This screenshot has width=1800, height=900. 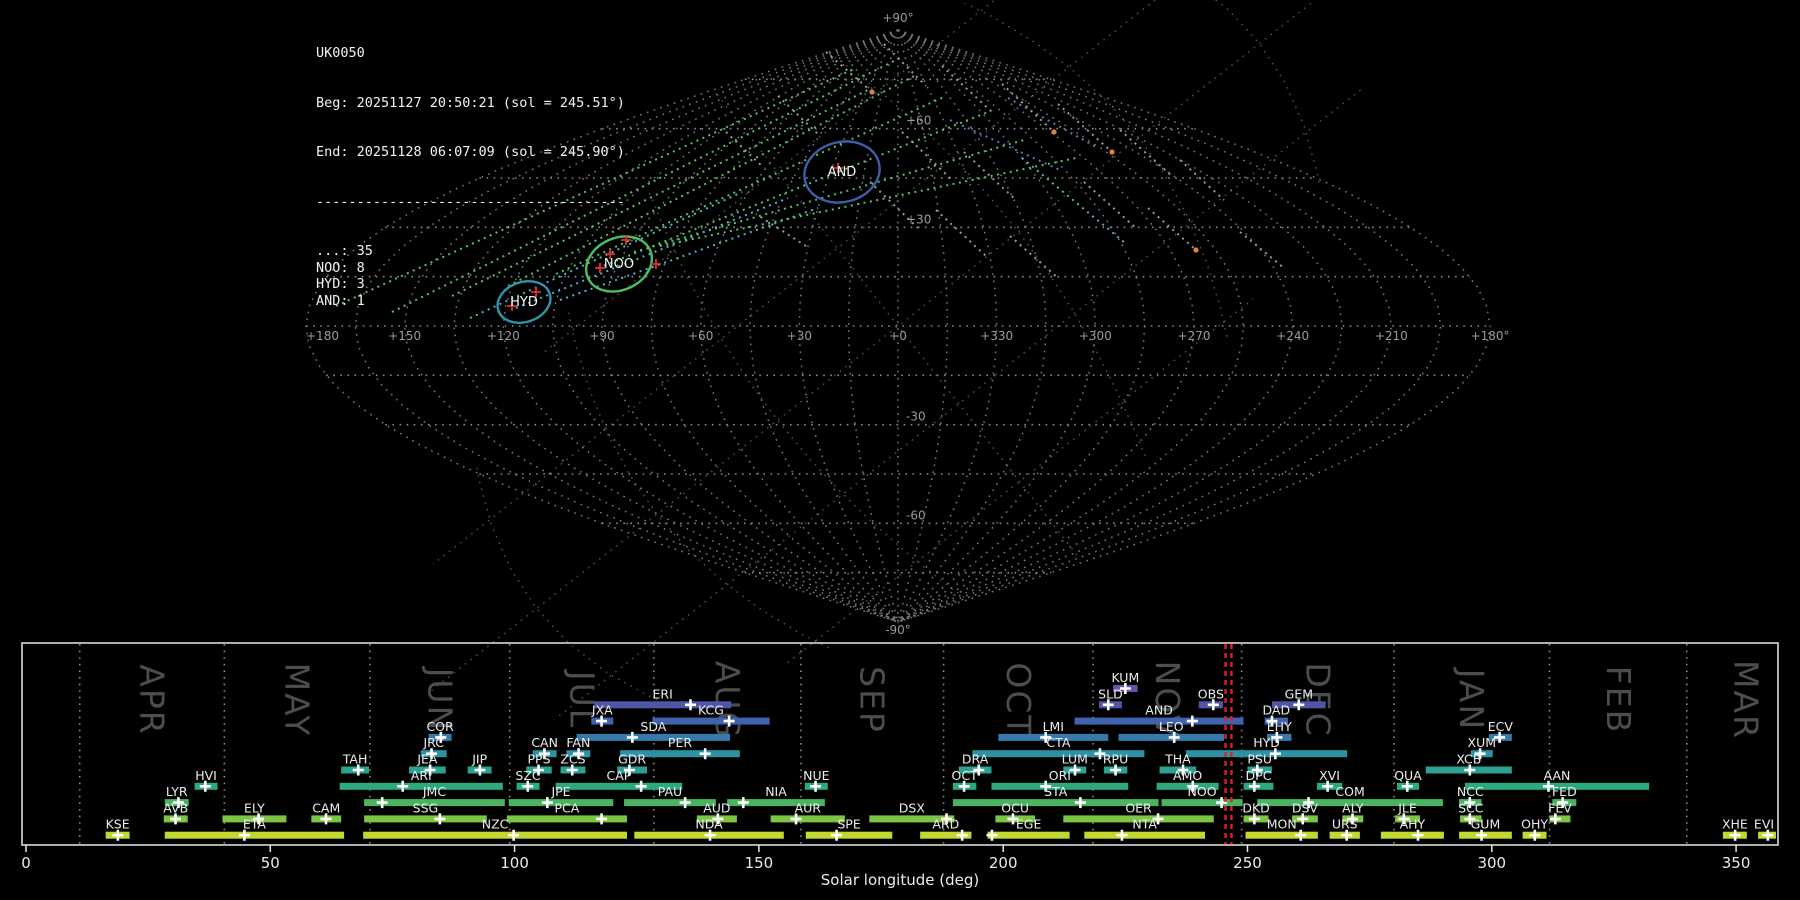 I want to click on station-id: UK0050, so click(x=340, y=53).